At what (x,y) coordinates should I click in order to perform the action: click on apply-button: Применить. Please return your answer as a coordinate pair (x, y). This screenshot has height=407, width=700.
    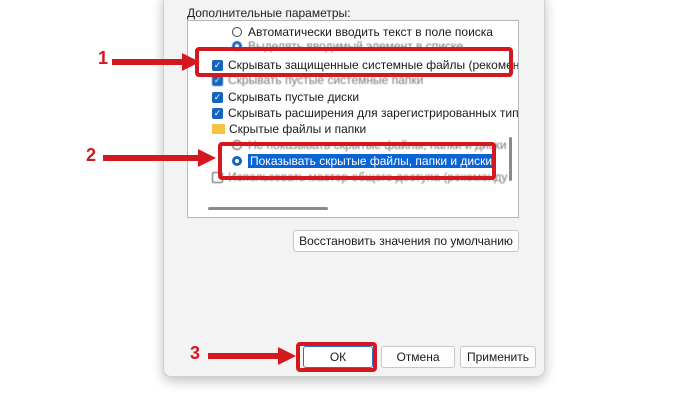
    Looking at the image, I should click on (498, 357).